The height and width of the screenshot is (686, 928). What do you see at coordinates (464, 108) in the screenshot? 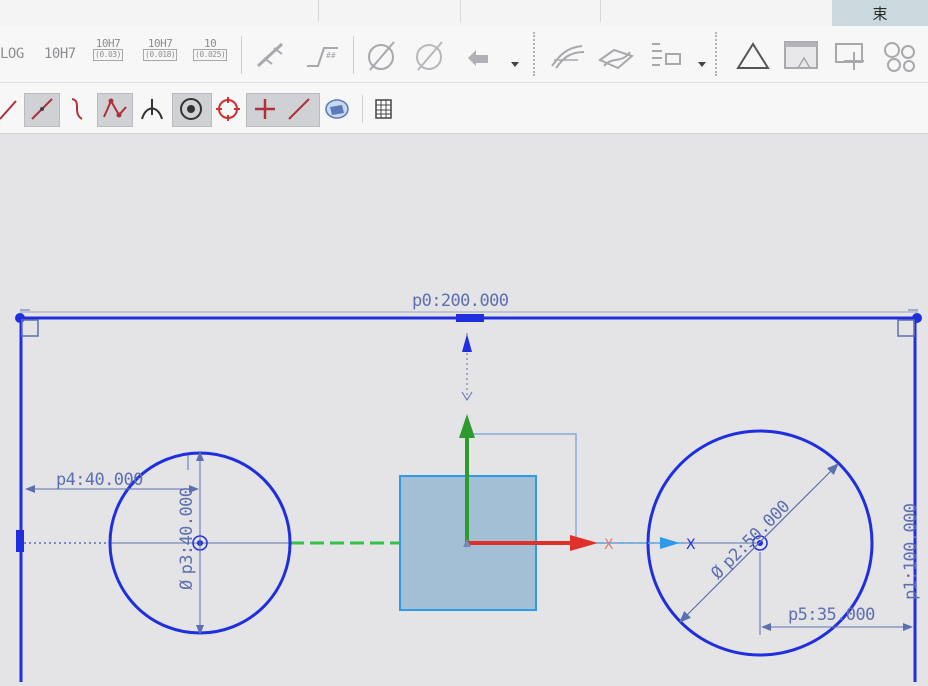
I see `snap-toolbar` at bounding box center [464, 108].